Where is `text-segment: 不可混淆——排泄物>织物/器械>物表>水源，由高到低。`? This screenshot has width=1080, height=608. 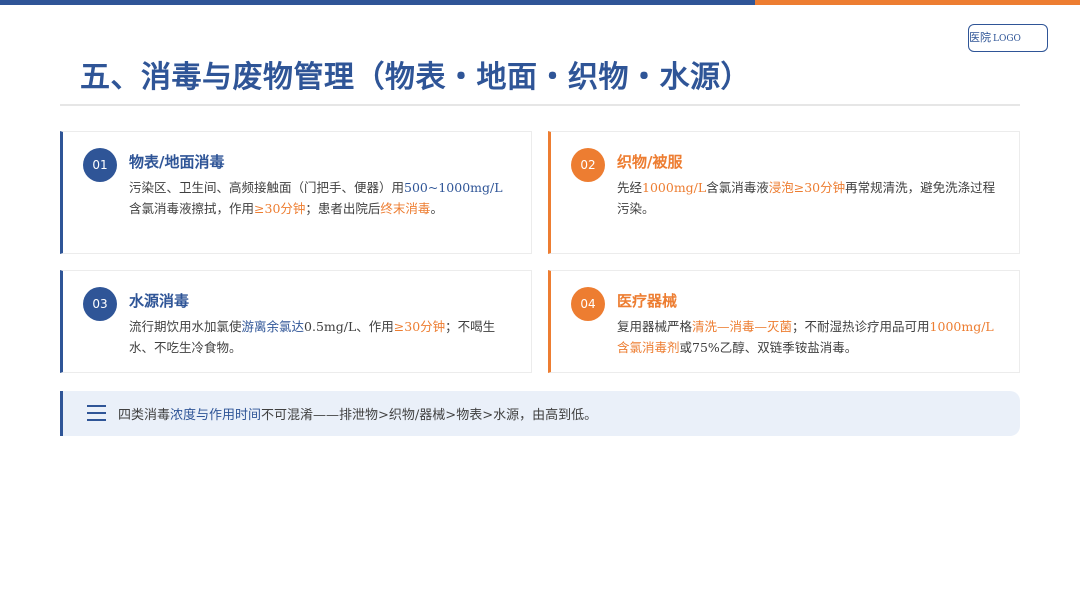
text-segment: 不可混淆——排泄物>织物/器械>物表>水源，由高到低。 is located at coordinates (429, 415).